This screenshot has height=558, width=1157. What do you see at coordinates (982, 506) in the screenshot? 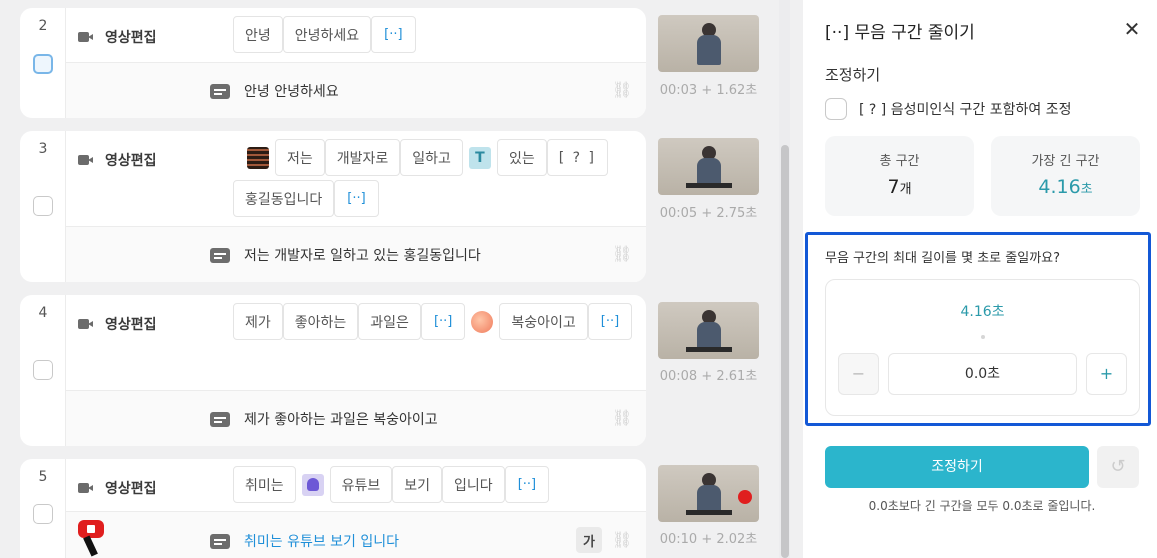
I see `apply-note: 0.0초보다 긴 구간을 모두 0.0초로 줄입니다.` at bounding box center [982, 506].